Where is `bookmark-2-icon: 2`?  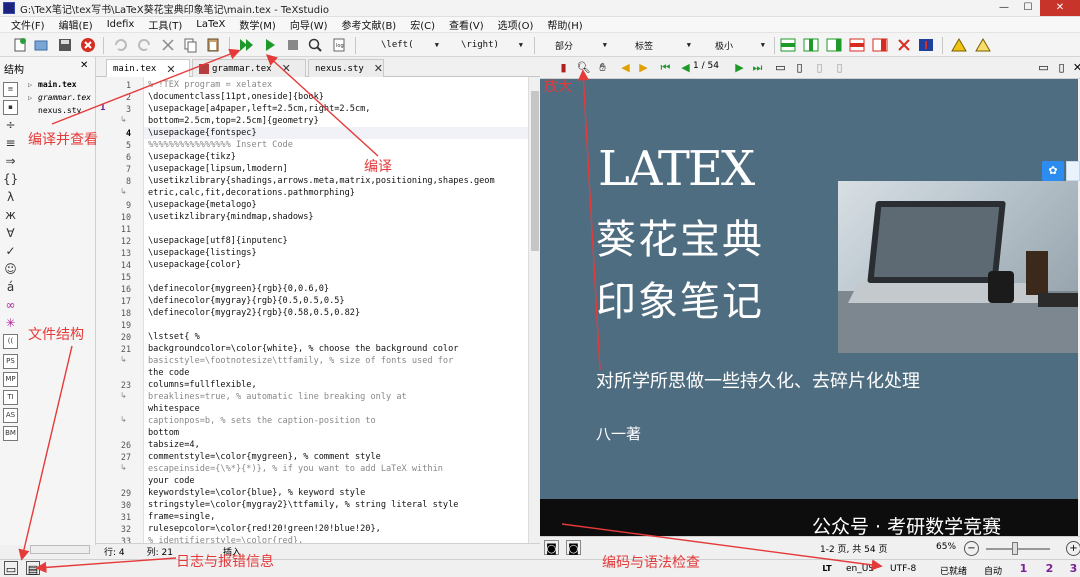 bookmark-2-icon: 2 is located at coordinates (1049, 568).